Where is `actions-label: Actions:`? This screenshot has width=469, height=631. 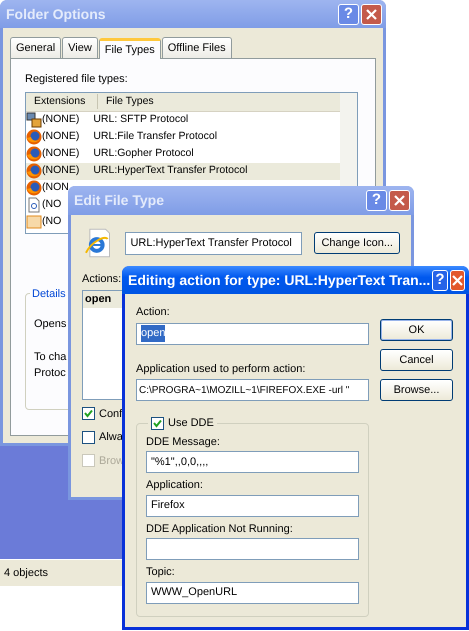 actions-label: Actions: is located at coordinates (102, 279).